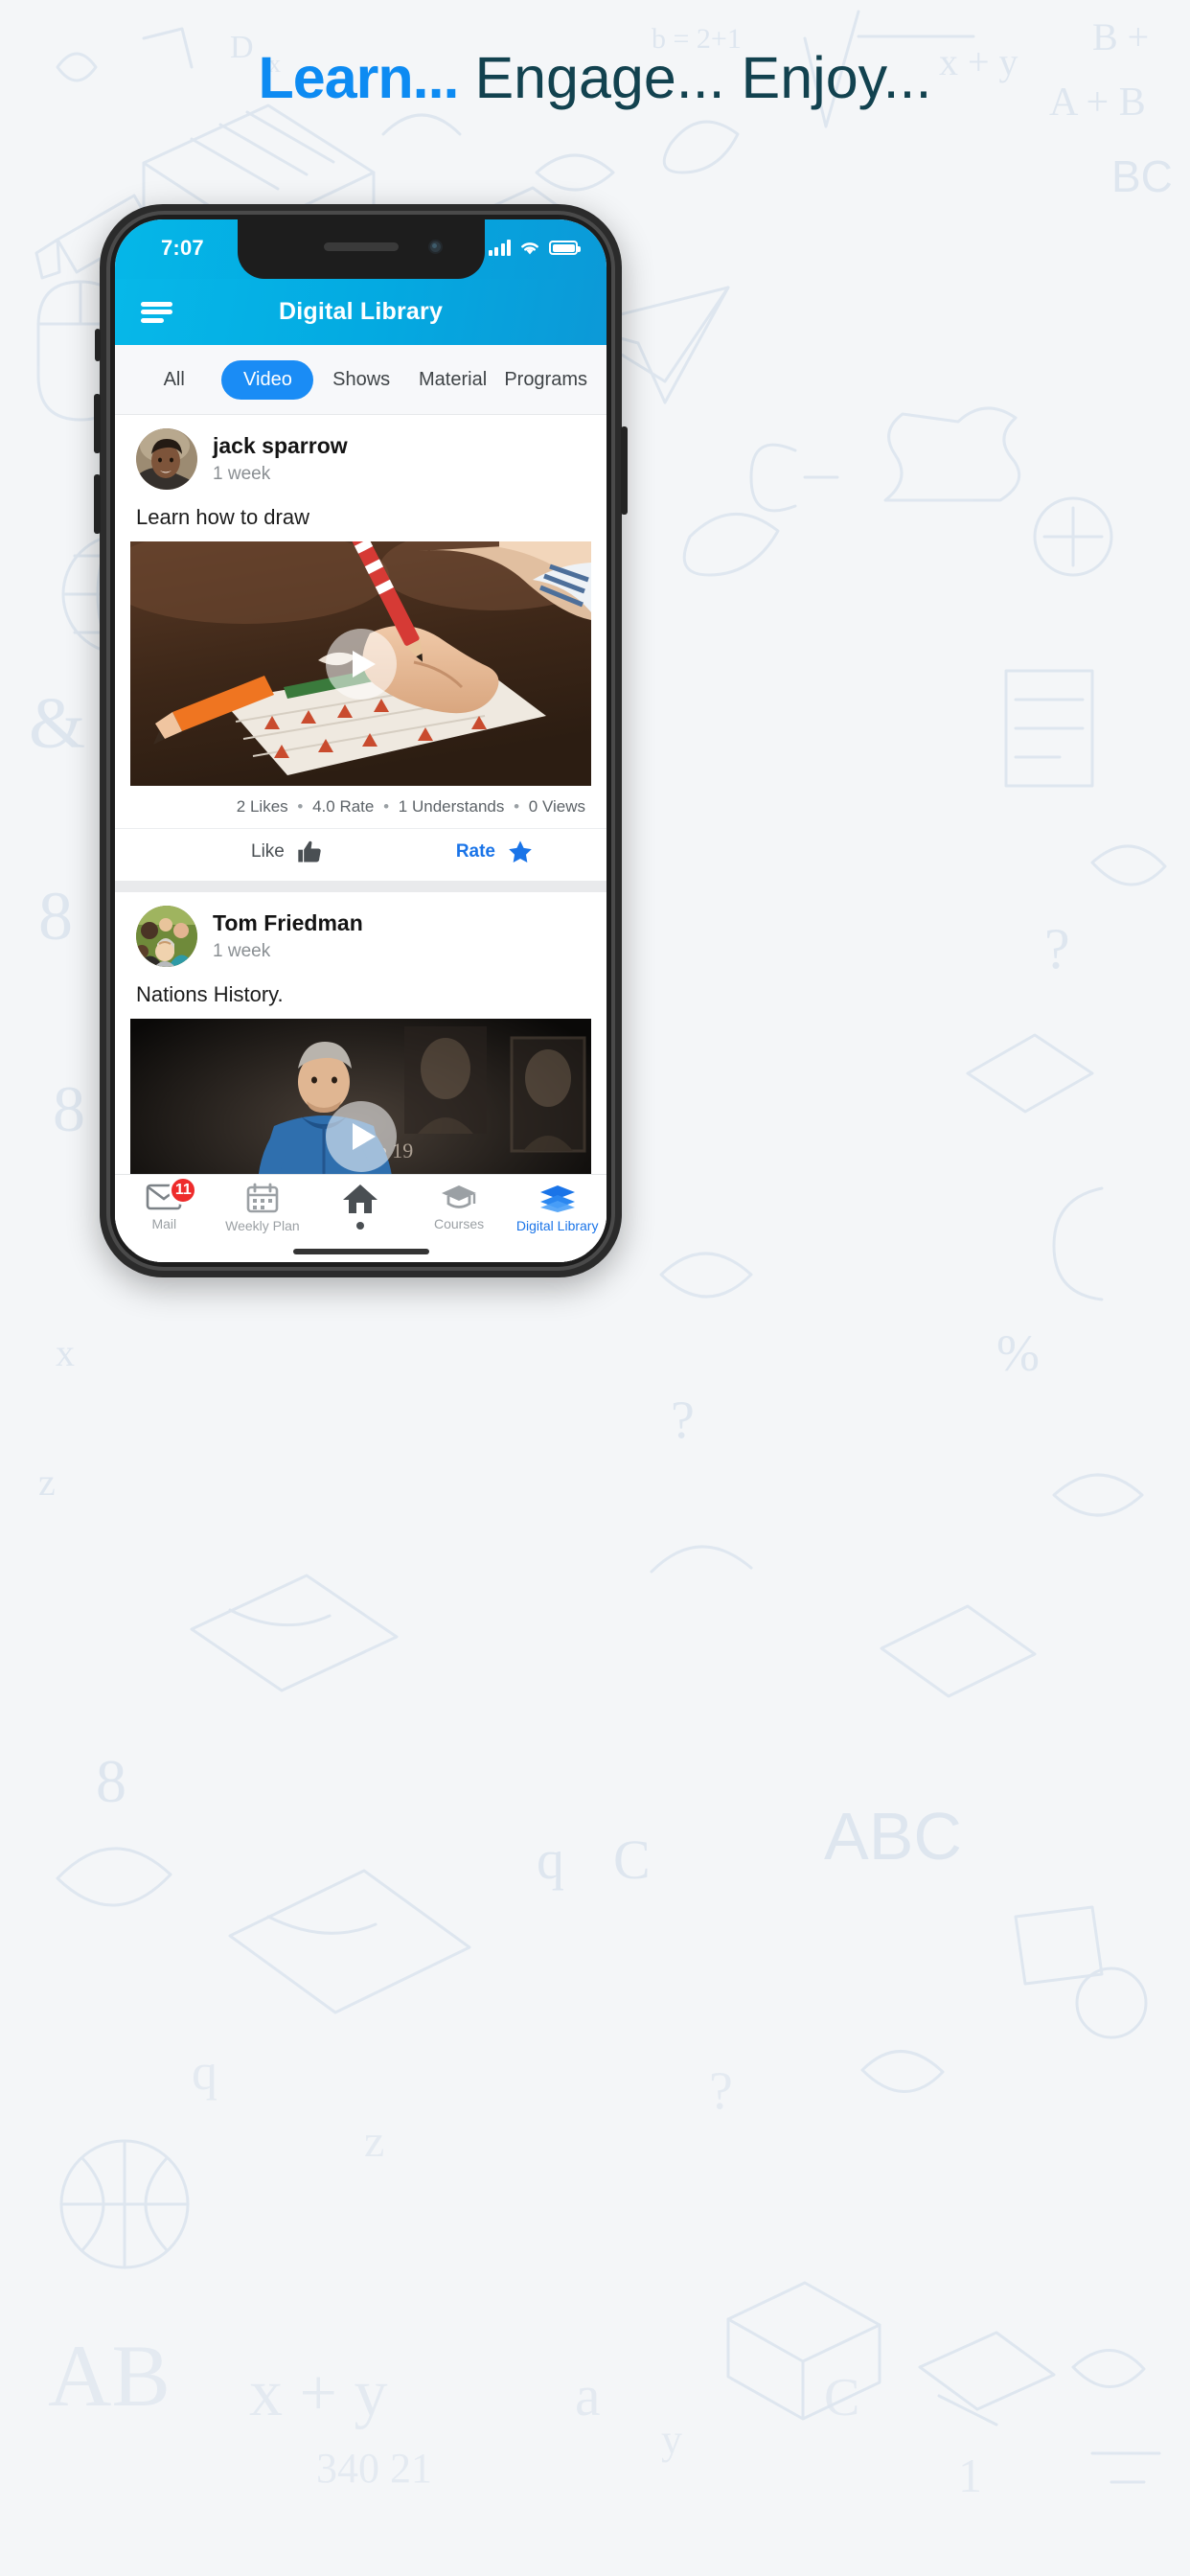 The width and height of the screenshot is (1190, 2576). I want to click on svg-text: BC, so click(1142, 176).